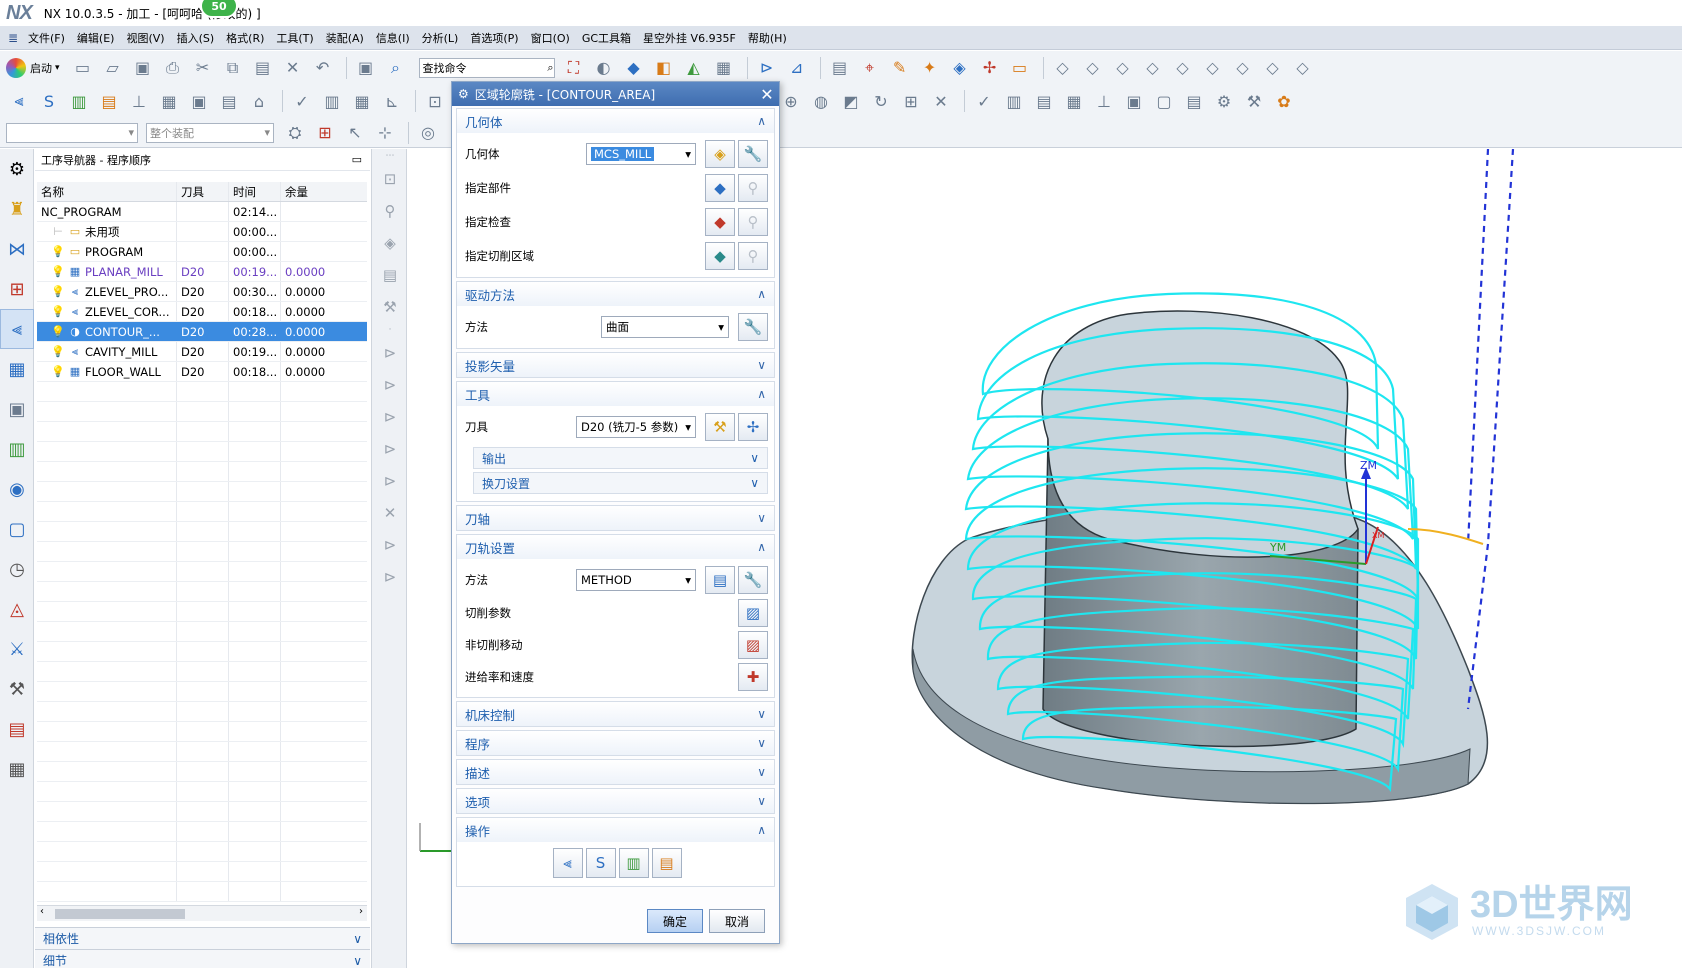  I want to click on render-style-icon: ◐, so click(604, 68).